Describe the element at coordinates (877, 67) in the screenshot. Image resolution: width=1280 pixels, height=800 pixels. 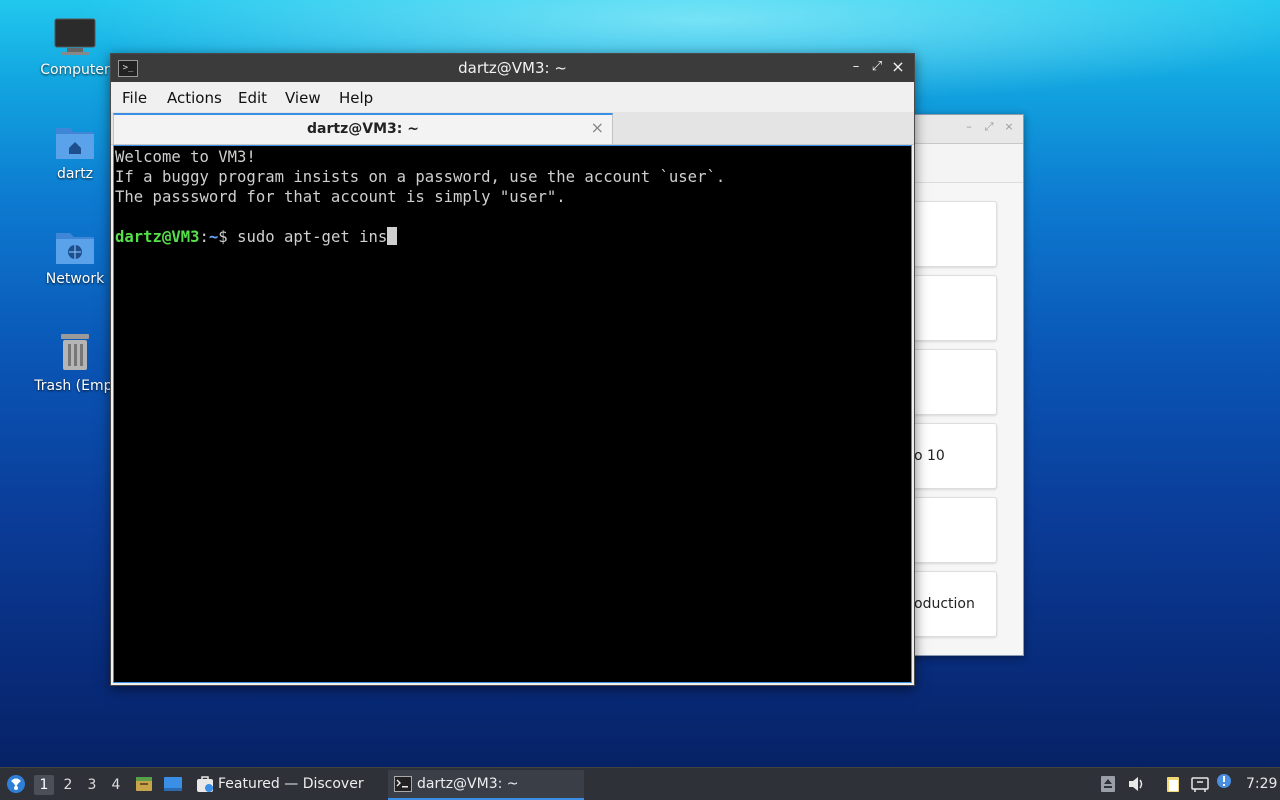
I see `maximize-button: ⤢` at that location.